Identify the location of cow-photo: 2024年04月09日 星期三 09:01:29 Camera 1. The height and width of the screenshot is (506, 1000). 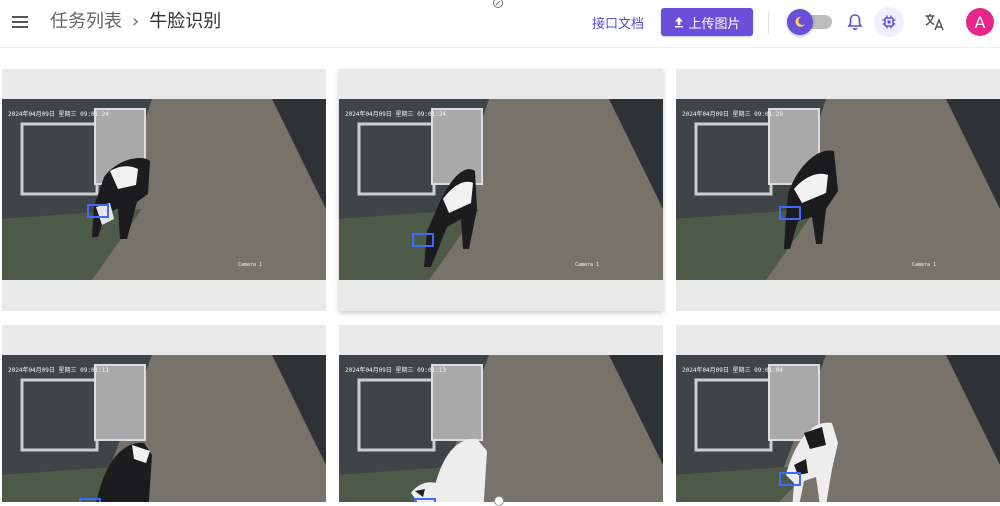
(838, 189).